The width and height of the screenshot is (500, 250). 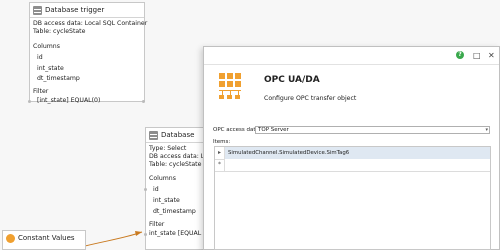 I want to click on opc-network-icon, so click(x=233, y=89).